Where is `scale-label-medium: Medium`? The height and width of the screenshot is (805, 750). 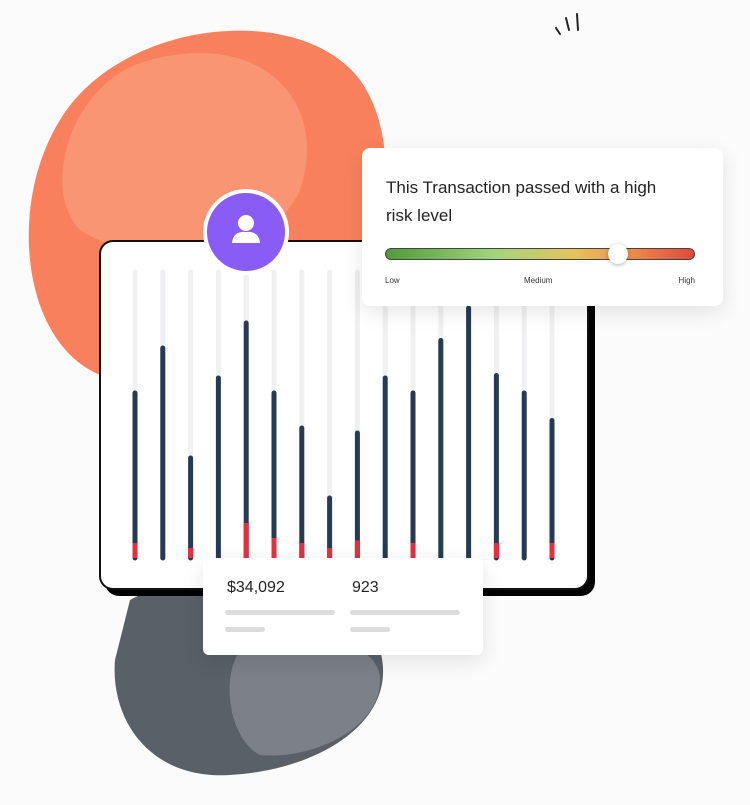
scale-label-medium: Medium is located at coordinates (538, 280).